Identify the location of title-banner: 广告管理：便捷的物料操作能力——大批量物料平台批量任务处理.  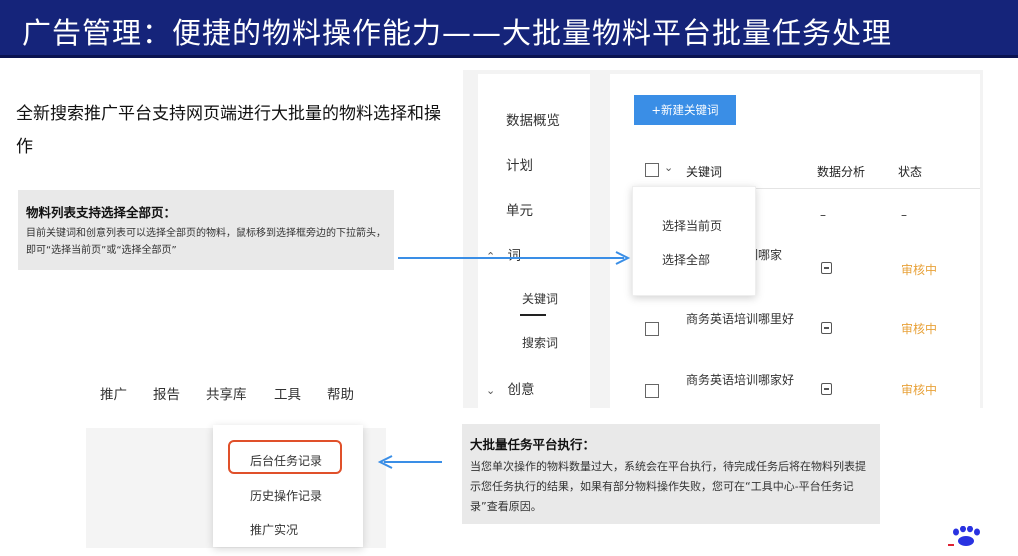
(509, 29).